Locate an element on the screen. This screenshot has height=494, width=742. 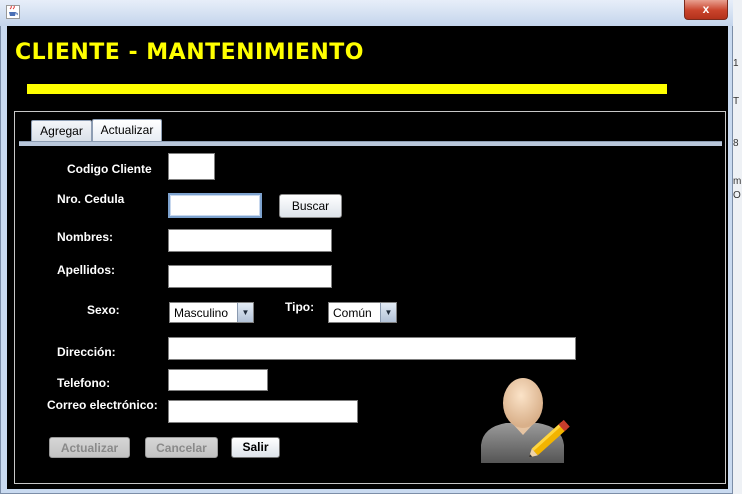
codigo-cliente-label: Codigo Cliente is located at coordinates (109, 169).